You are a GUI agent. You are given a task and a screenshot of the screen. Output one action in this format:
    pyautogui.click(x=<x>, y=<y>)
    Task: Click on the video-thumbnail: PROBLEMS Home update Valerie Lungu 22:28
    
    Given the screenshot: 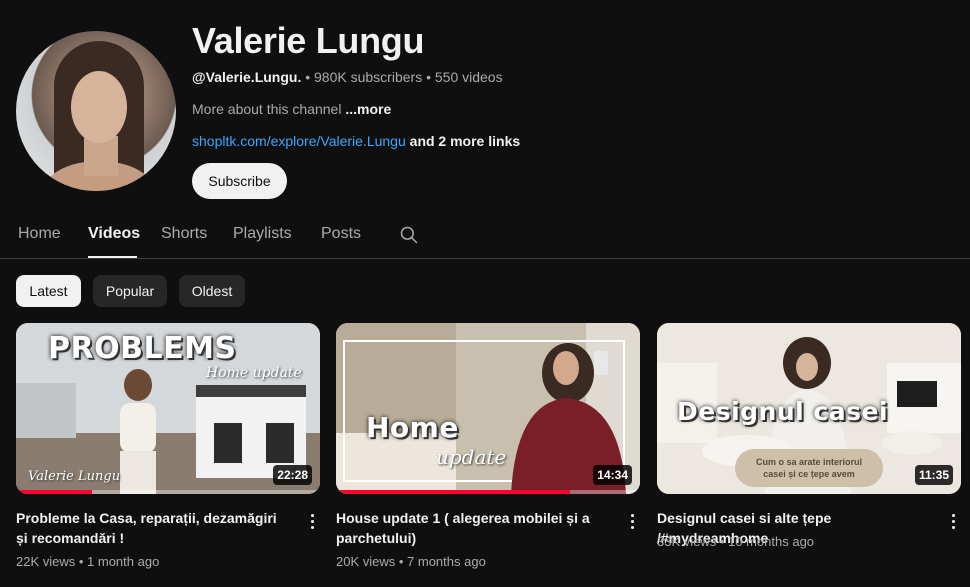 What is the action you would take?
    pyautogui.click(x=168, y=408)
    